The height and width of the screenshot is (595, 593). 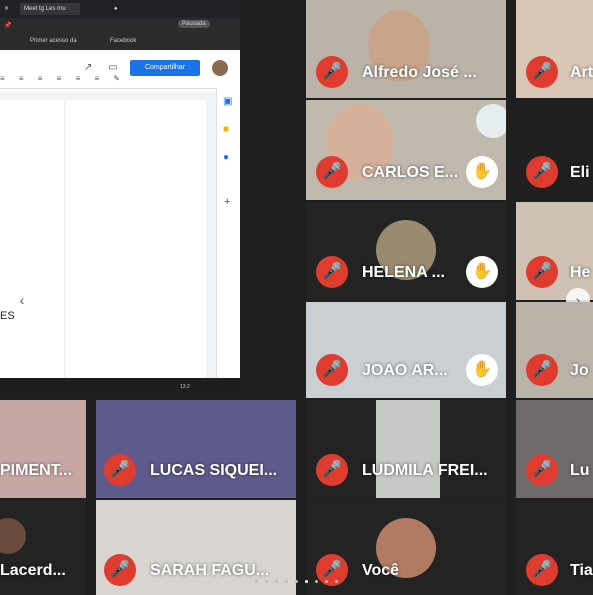 I want to click on tasks-icon: ●, so click(x=226, y=157).